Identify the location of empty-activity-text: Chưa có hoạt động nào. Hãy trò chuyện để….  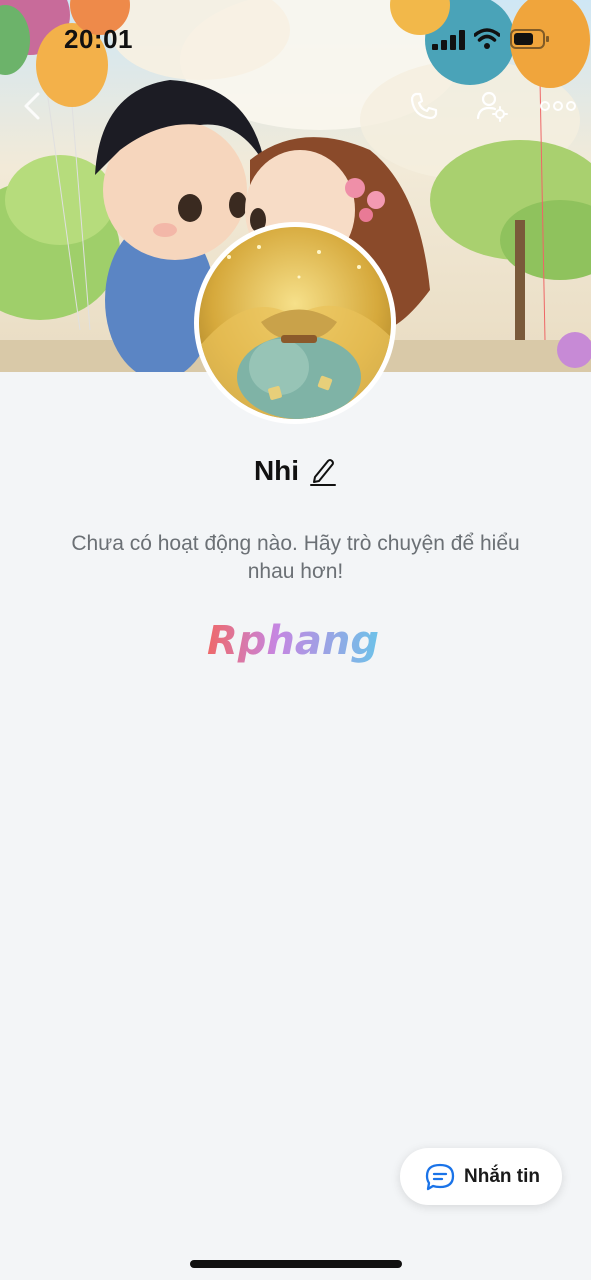
(295, 557).